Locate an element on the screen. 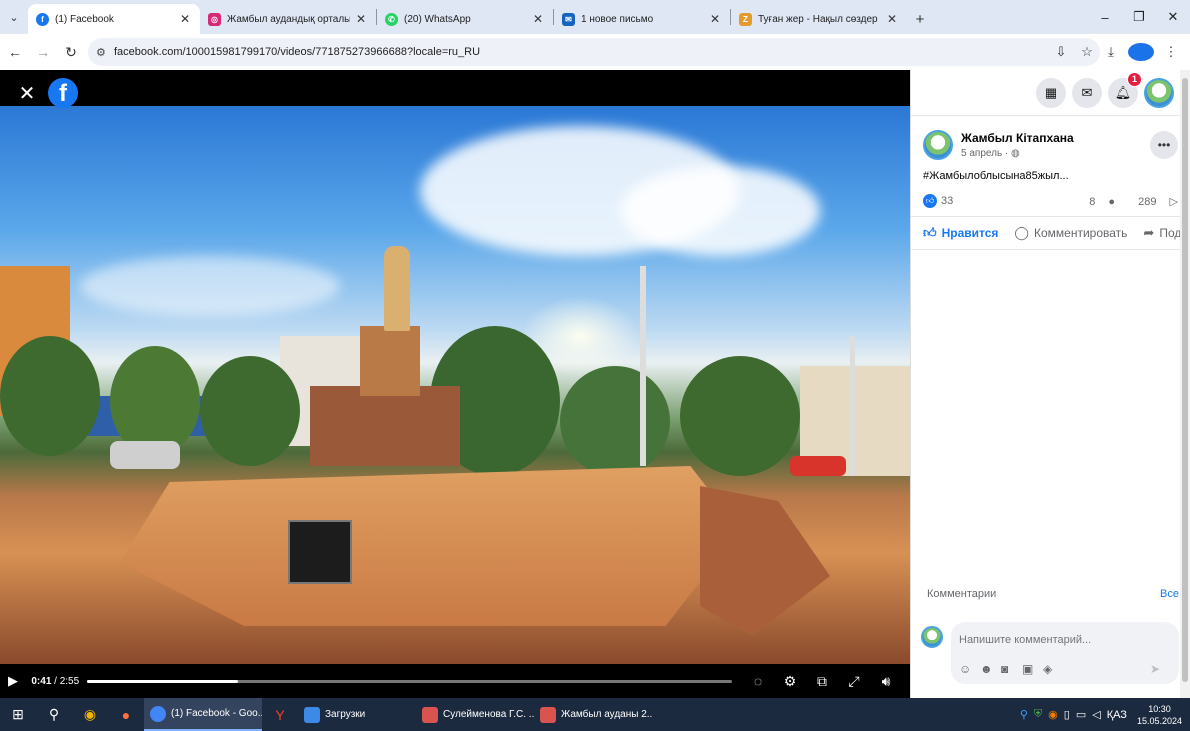 The width and height of the screenshot is (1190, 731). video-controls: ▶ 0:41 / 2:55 ◌ ⚙ ⧉ ⤢ 🔊︎ is located at coordinates (455, 681).